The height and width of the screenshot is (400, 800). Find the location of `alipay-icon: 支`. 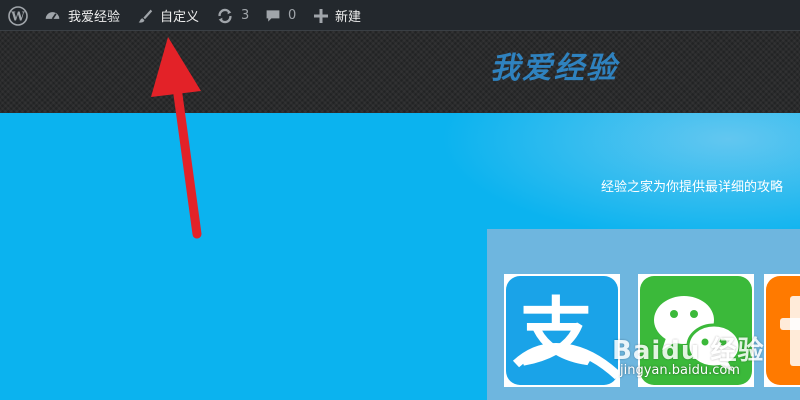

alipay-icon: 支 is located at coordinates (564, 330).